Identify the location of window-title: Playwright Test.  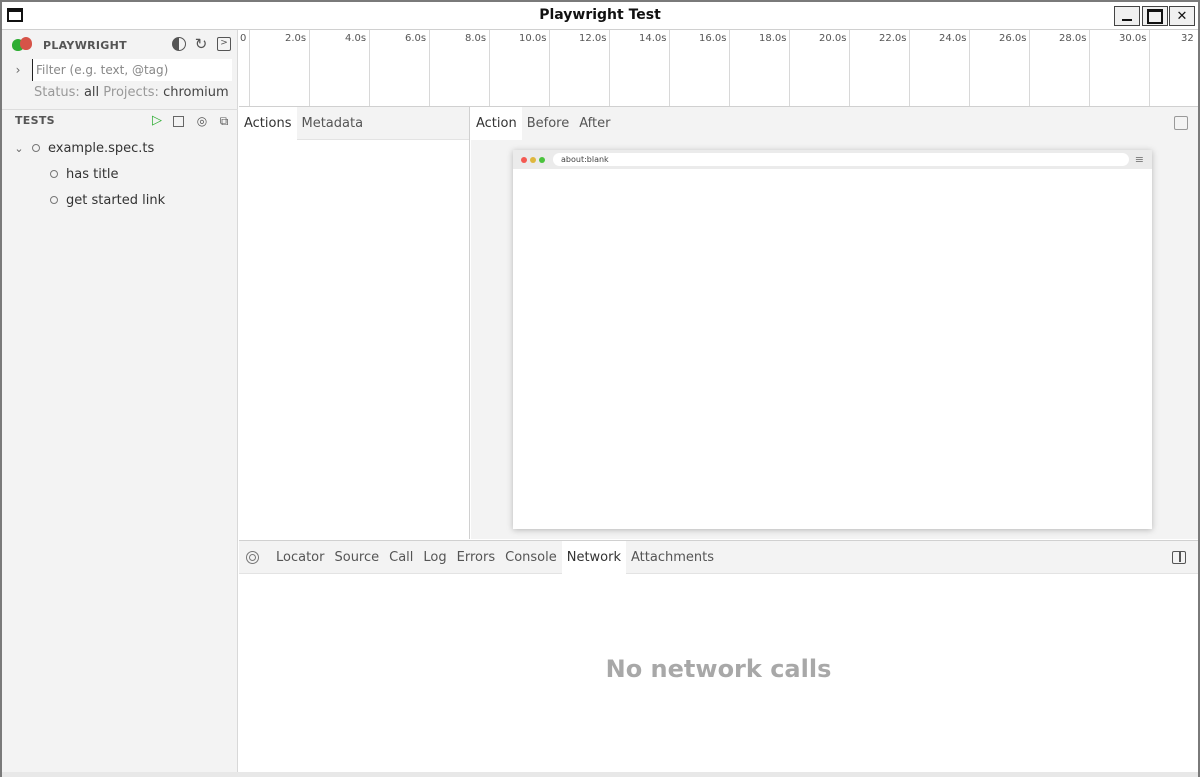
(600, 15).